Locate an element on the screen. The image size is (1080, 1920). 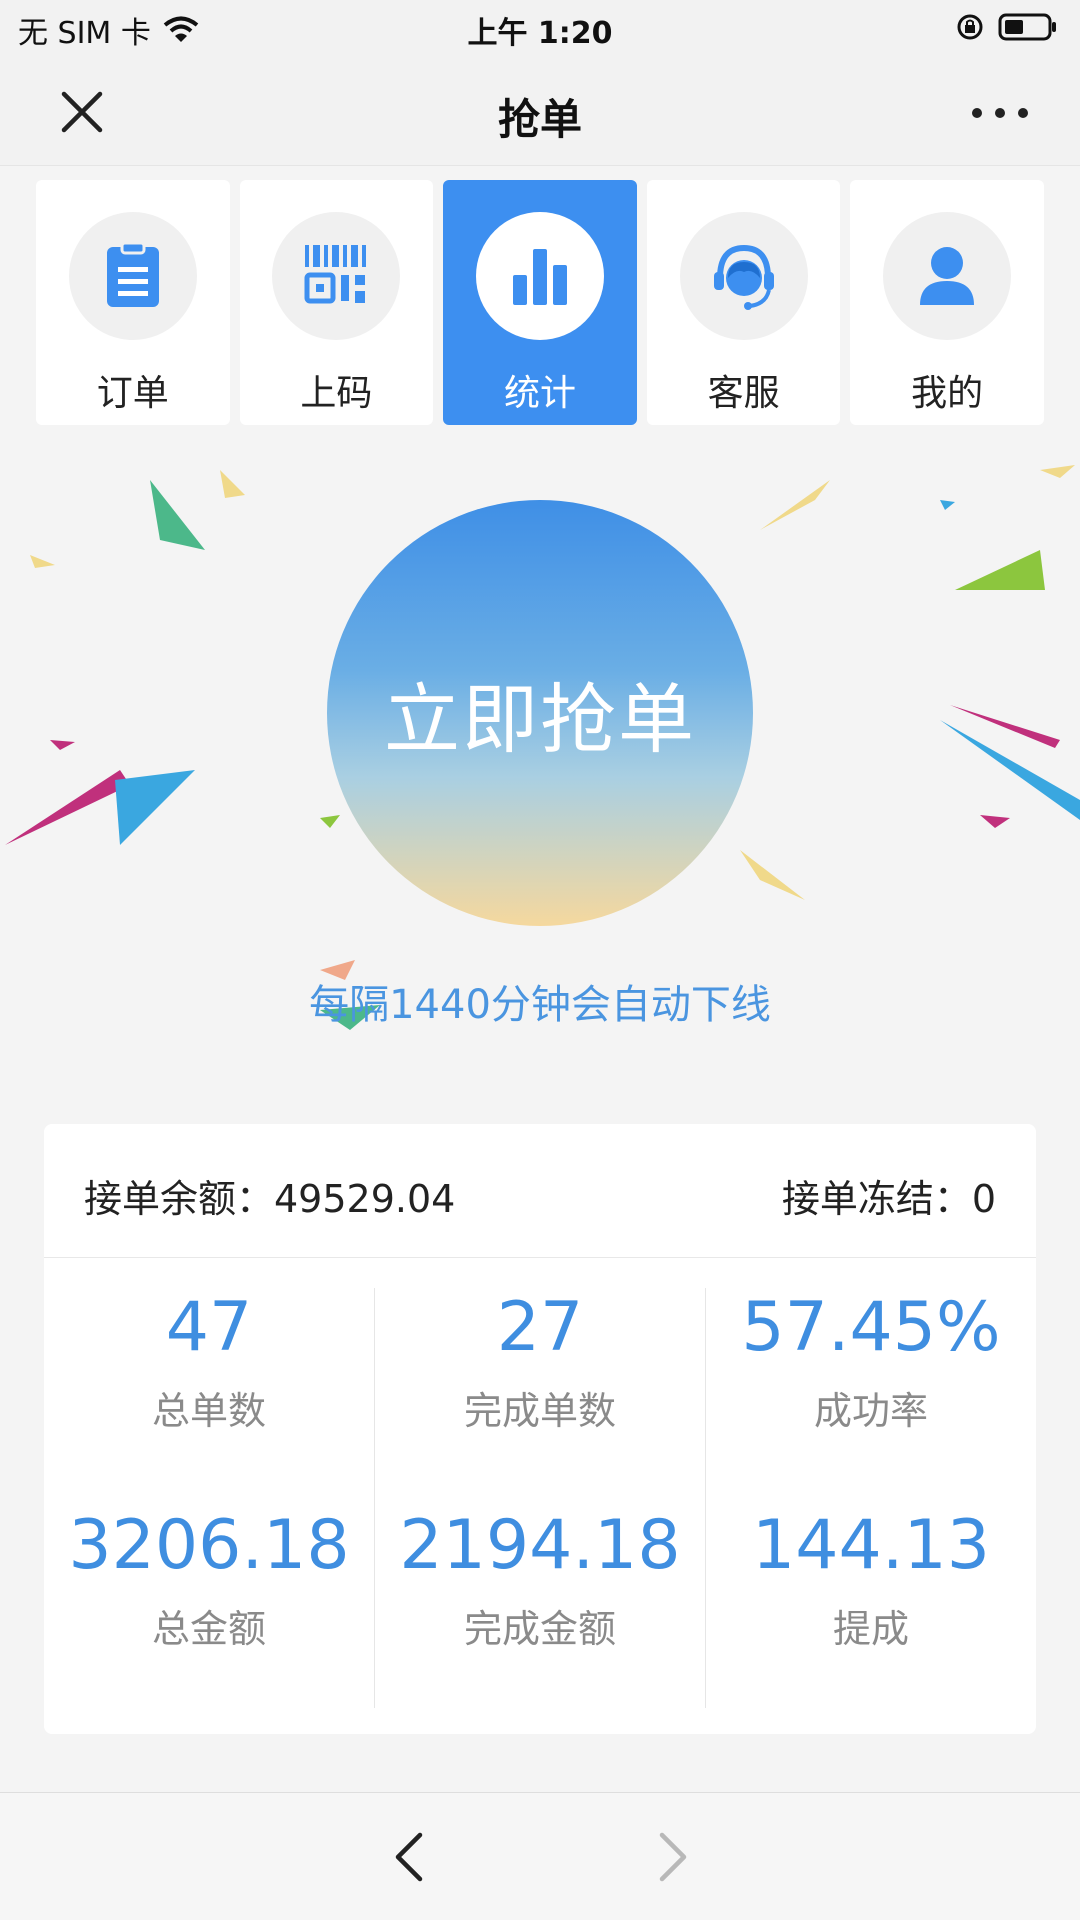
user-icon is located at coordinates (947, 276).